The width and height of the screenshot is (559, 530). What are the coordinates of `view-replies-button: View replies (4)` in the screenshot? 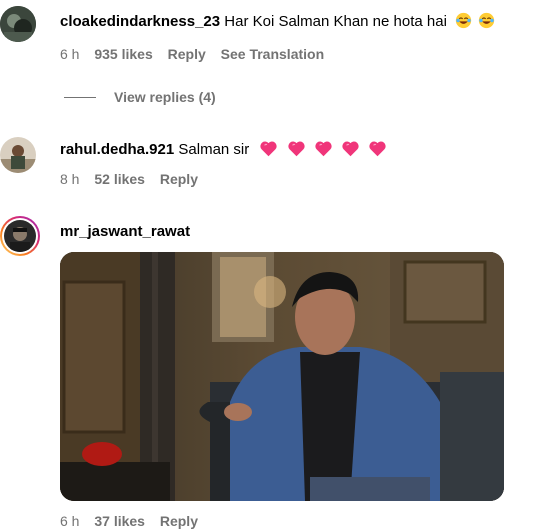 It's located at (140, 97).